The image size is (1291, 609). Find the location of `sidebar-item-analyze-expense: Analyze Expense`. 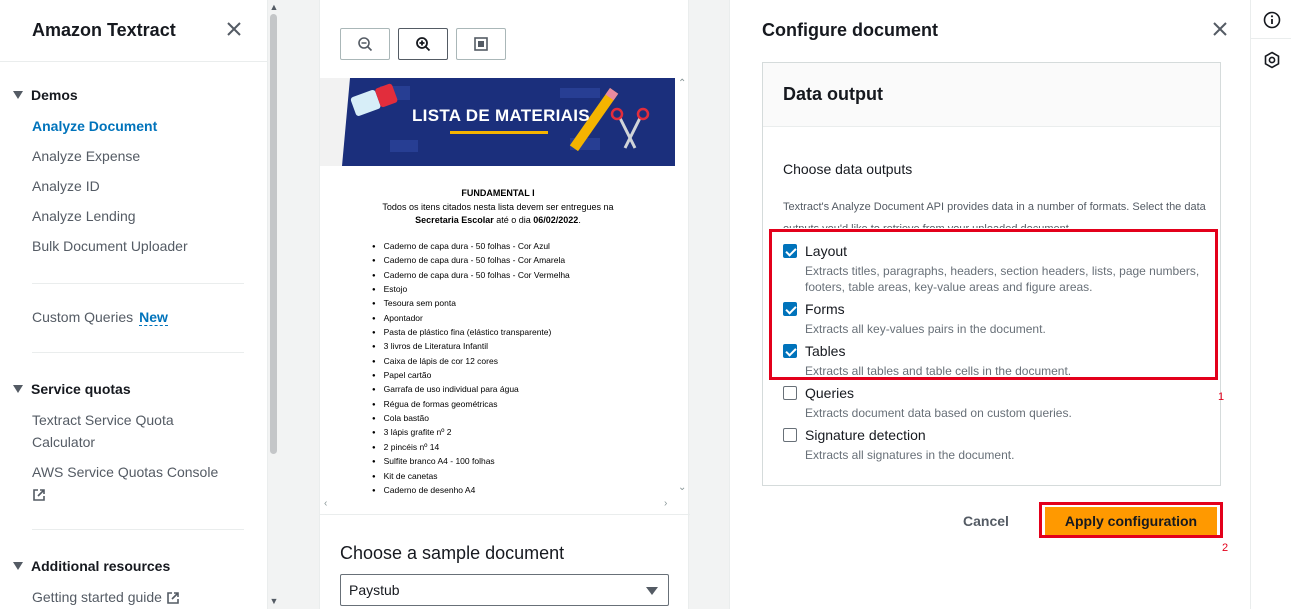

sidebar-item-analyze-expense: Analyze Expense is located at coordinates (86, 156).